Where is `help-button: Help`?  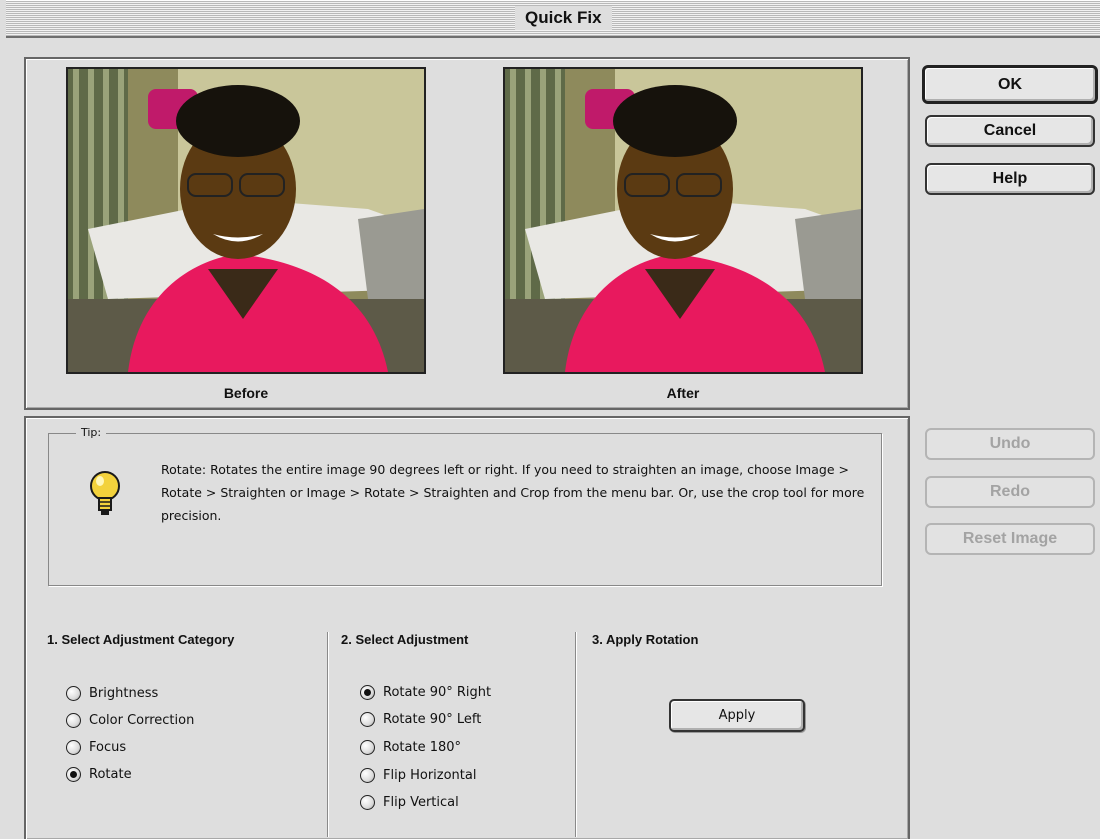
help-button: Help is located at coordinates (1010, 179).